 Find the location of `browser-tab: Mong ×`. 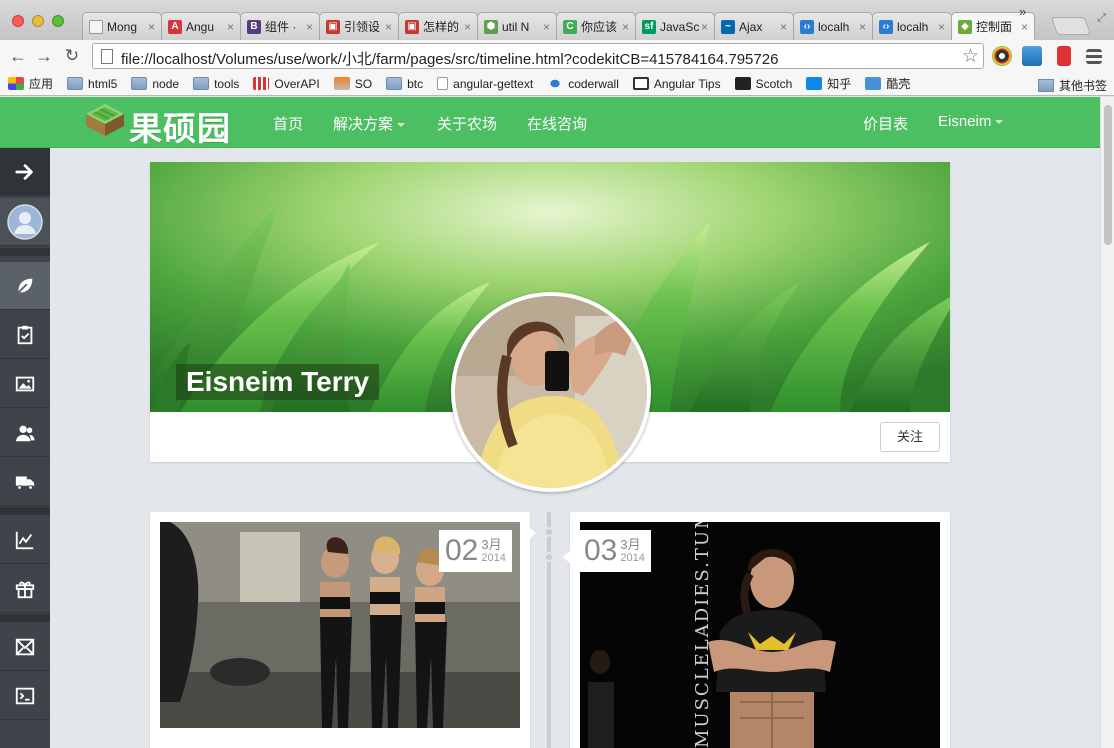

browser-tab: Mong × is located at coordinates (122, 26).